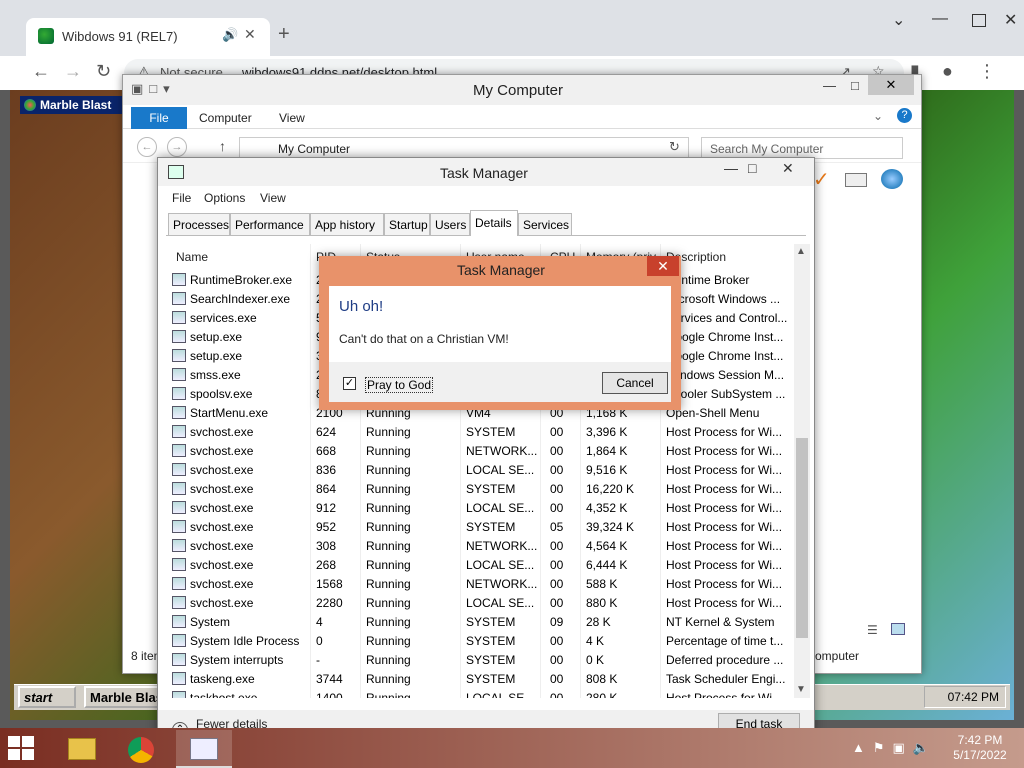 The height and width of the screenshot is (768, 1024). Describe the element at coordinates (862, 747) in the screenshot. I see `tray-chevron-icon: ▲` at that location.